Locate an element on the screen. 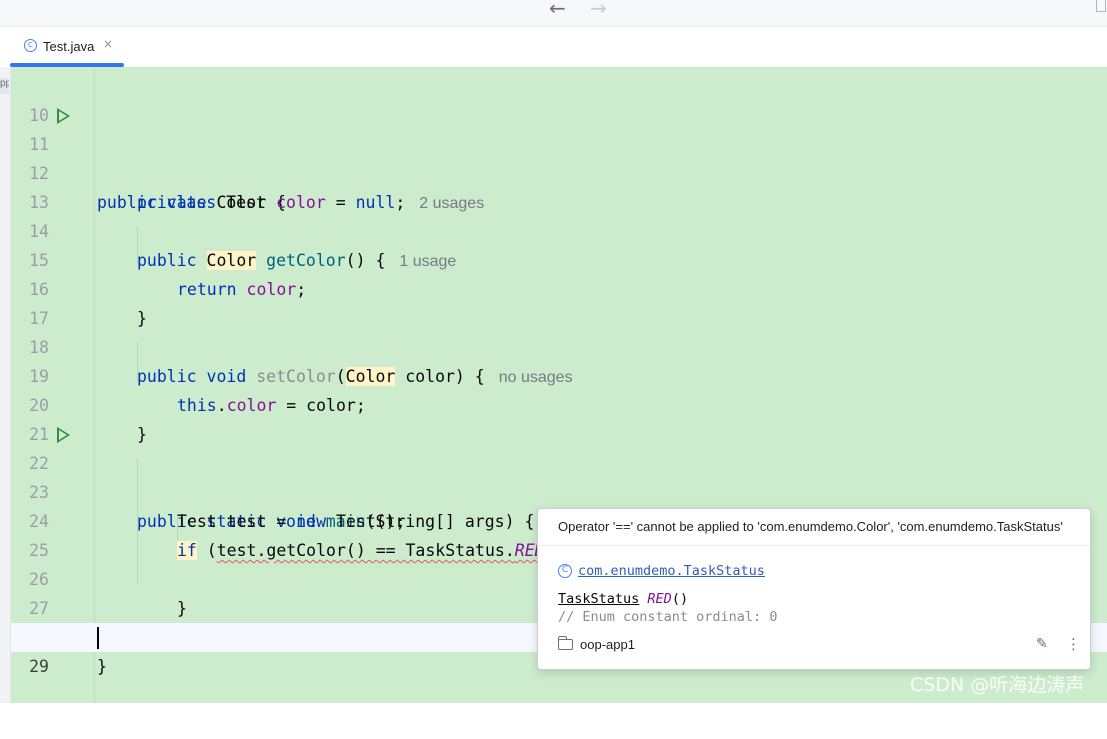  code-line: 12 private Color color = null; 2 usages is located at coordinates (559, 171).